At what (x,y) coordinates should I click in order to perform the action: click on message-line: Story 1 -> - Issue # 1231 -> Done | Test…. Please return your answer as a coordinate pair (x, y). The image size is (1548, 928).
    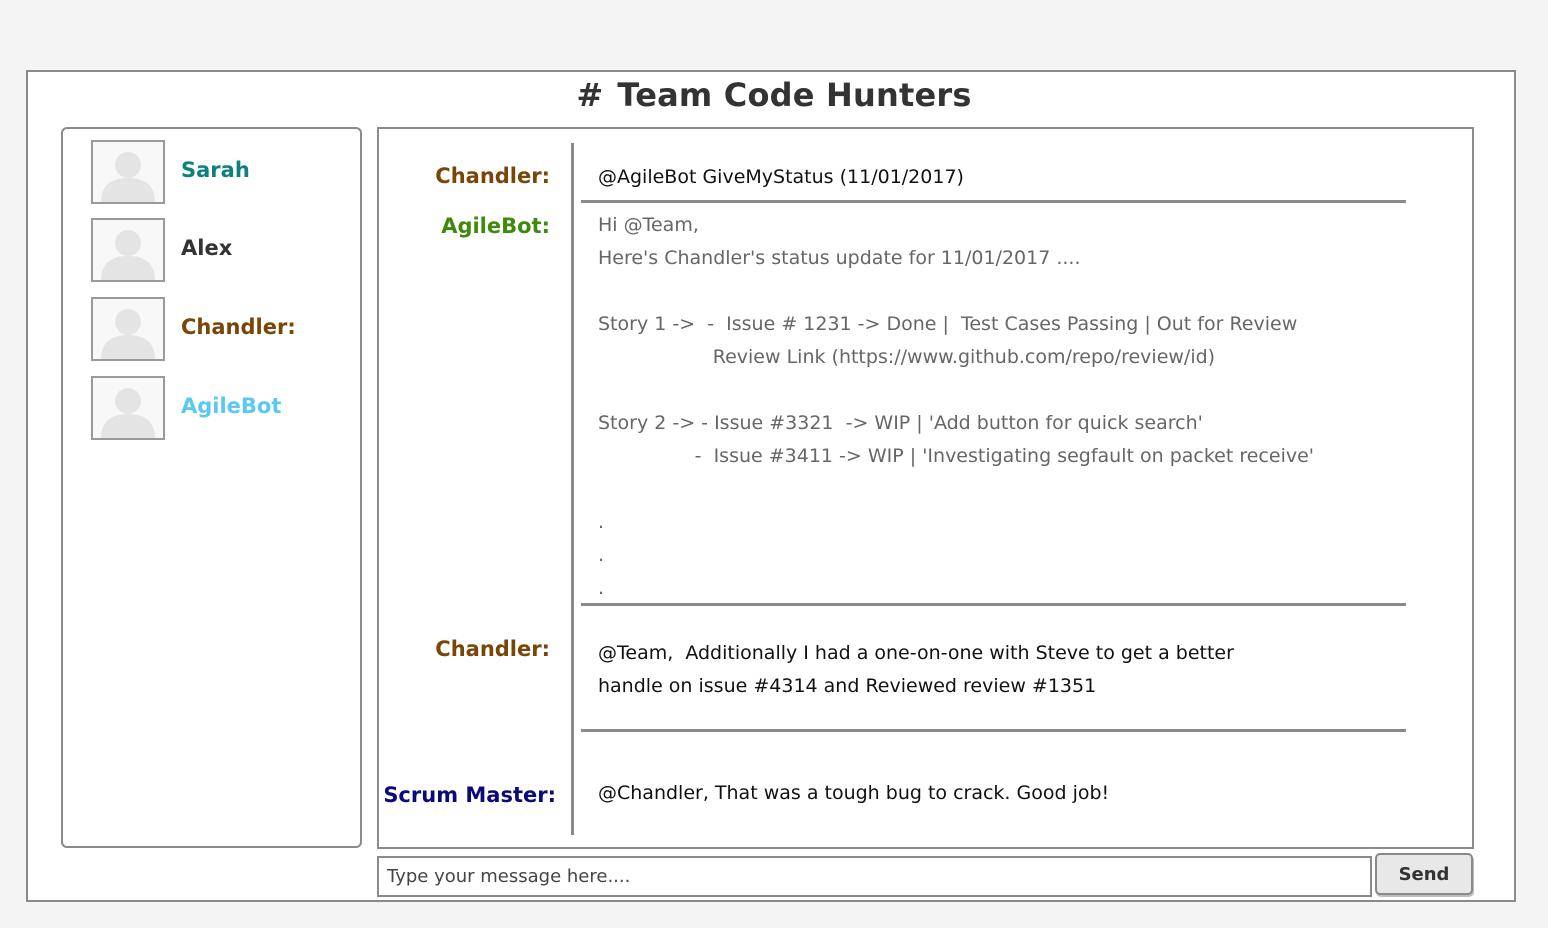
    Looking at the image, I should click on (948, 324).